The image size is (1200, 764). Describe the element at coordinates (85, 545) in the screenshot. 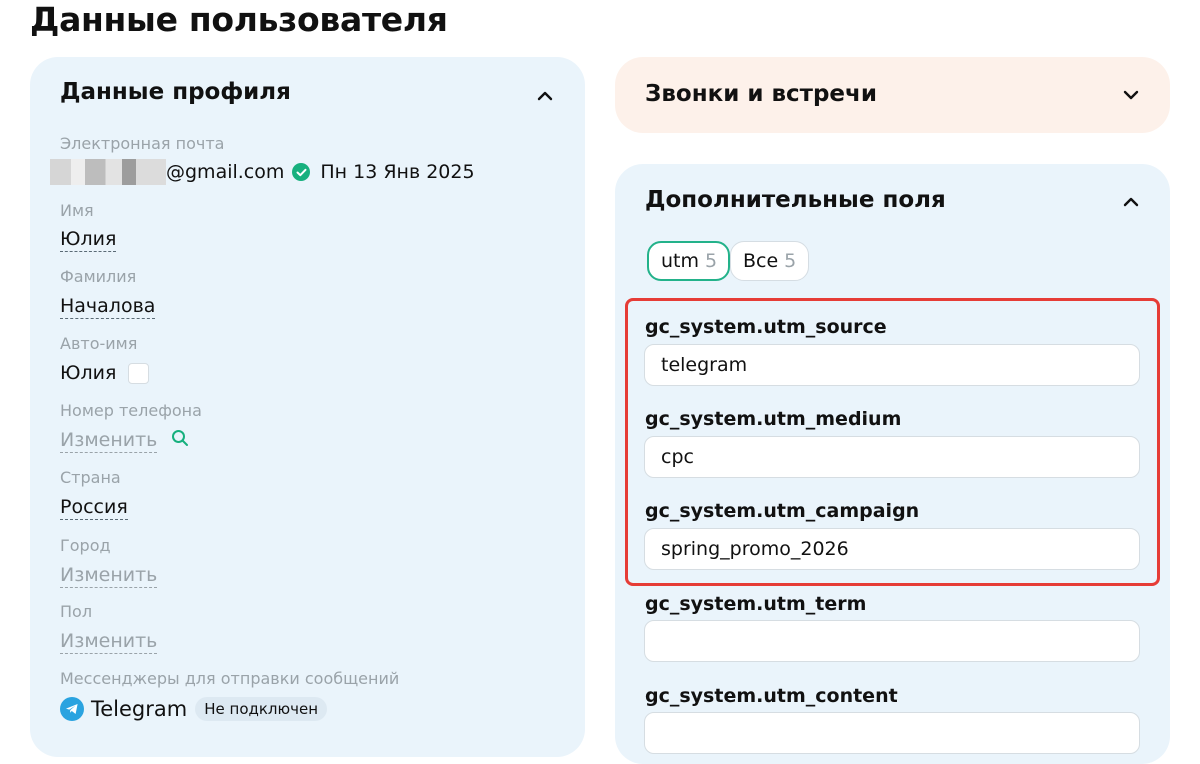

I see `city-label: Город` at that location.